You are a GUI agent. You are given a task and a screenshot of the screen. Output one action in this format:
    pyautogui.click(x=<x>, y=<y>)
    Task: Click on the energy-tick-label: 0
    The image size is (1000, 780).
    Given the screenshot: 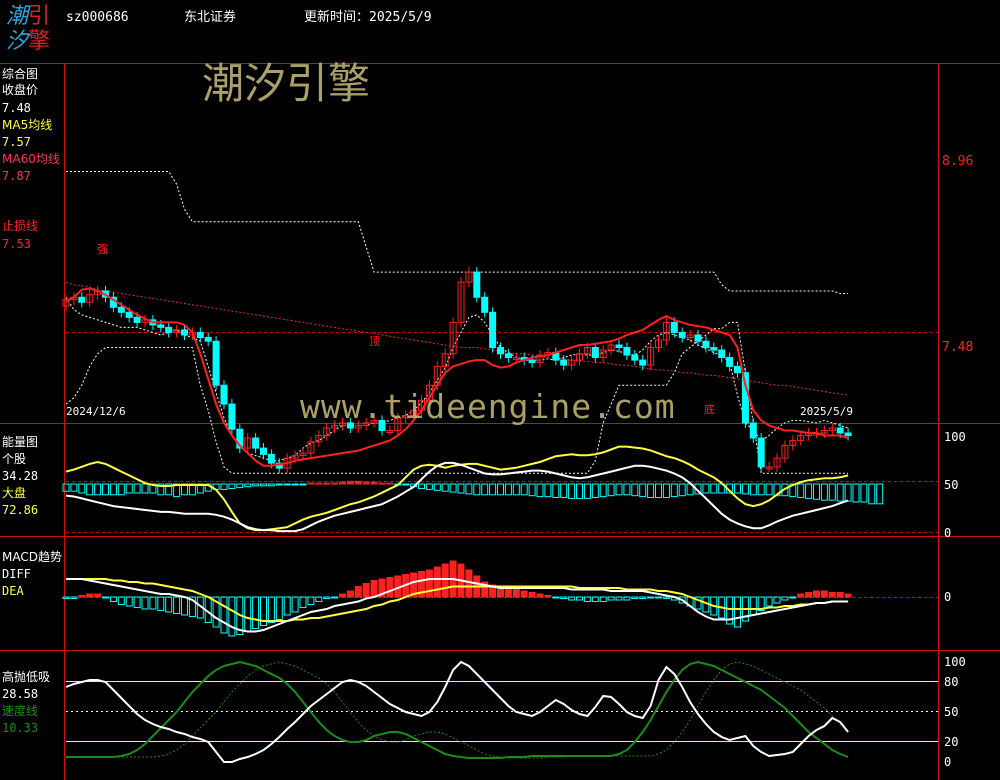 What is the action you would take?
    pyautogui.click(x=947, y=533)
    